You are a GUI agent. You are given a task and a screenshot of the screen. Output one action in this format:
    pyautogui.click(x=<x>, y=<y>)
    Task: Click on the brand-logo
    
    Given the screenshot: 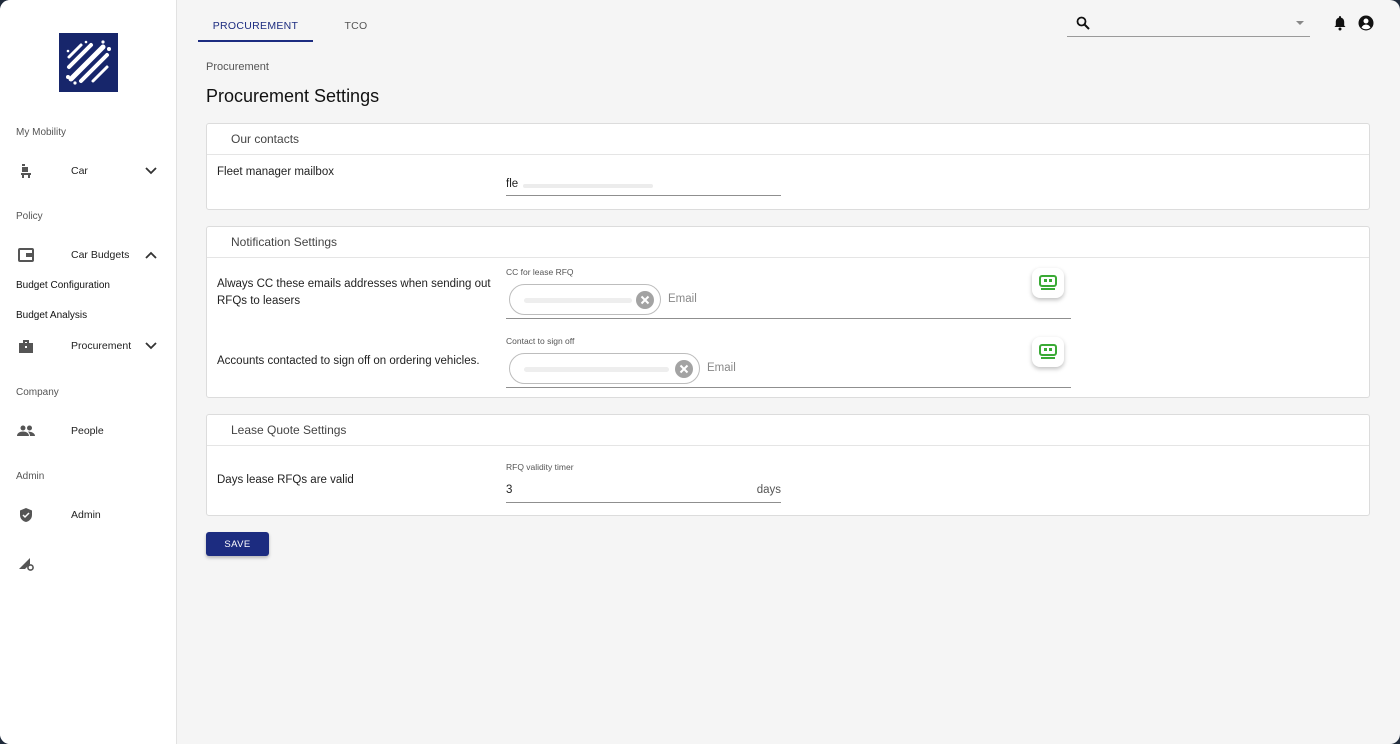 What is the action you would take?
    pyautogui.click(x=88, y=62)
    